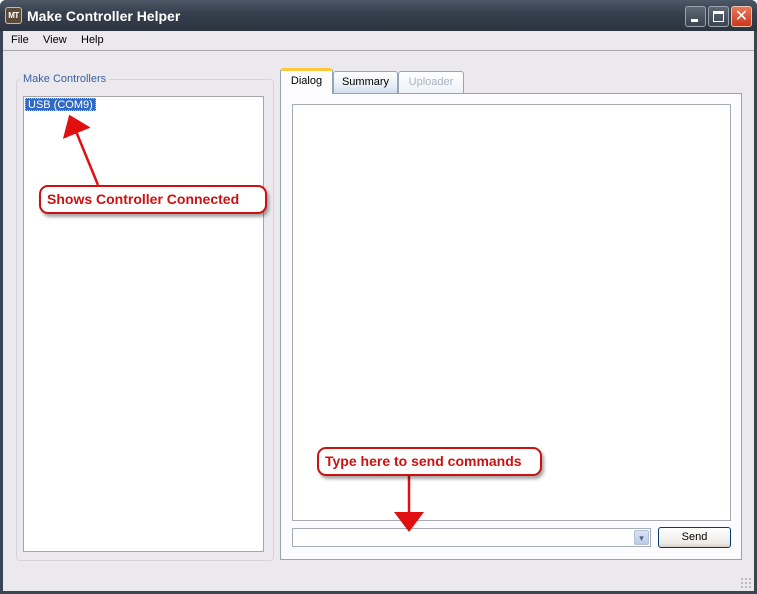  I want to click on close-icon: ✕, so click(741, 16).